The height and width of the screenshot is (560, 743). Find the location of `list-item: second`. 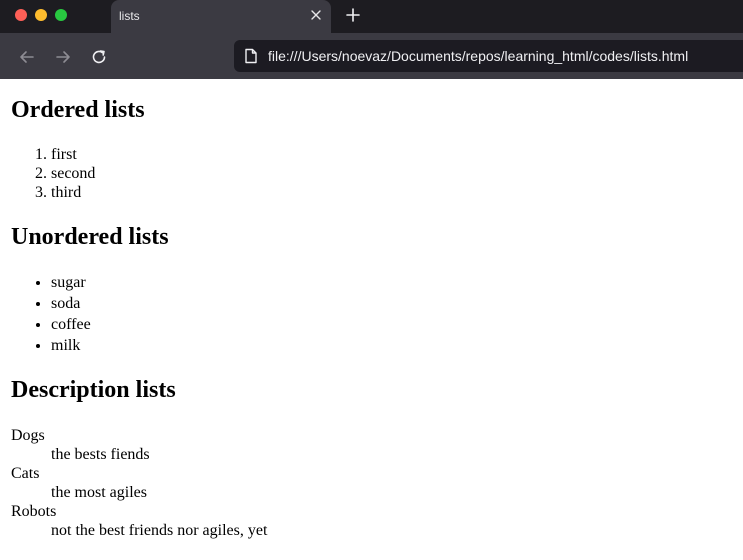

list-item: second is located at coordinates (73, 173).